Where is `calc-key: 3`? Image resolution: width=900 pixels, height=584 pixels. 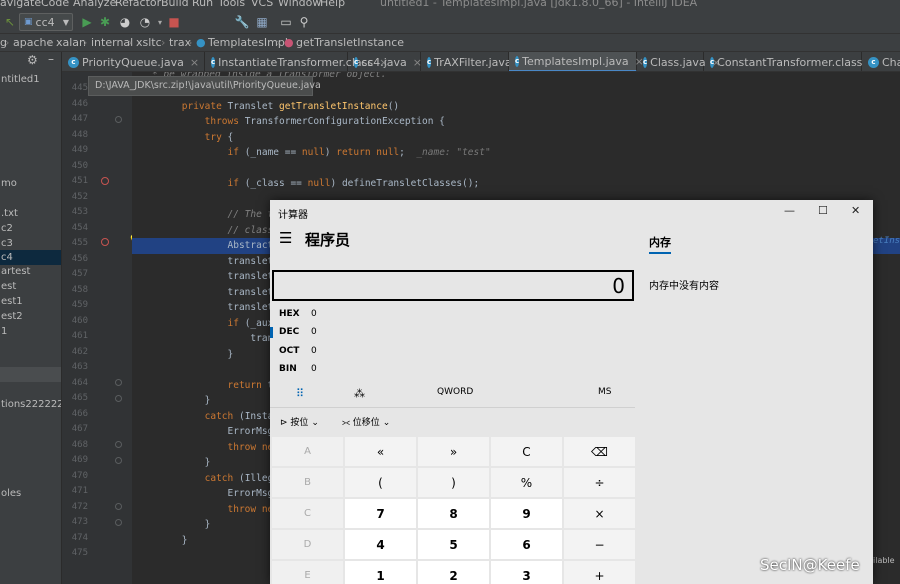 calc-key: 3 is located at coordinates (526, 572).